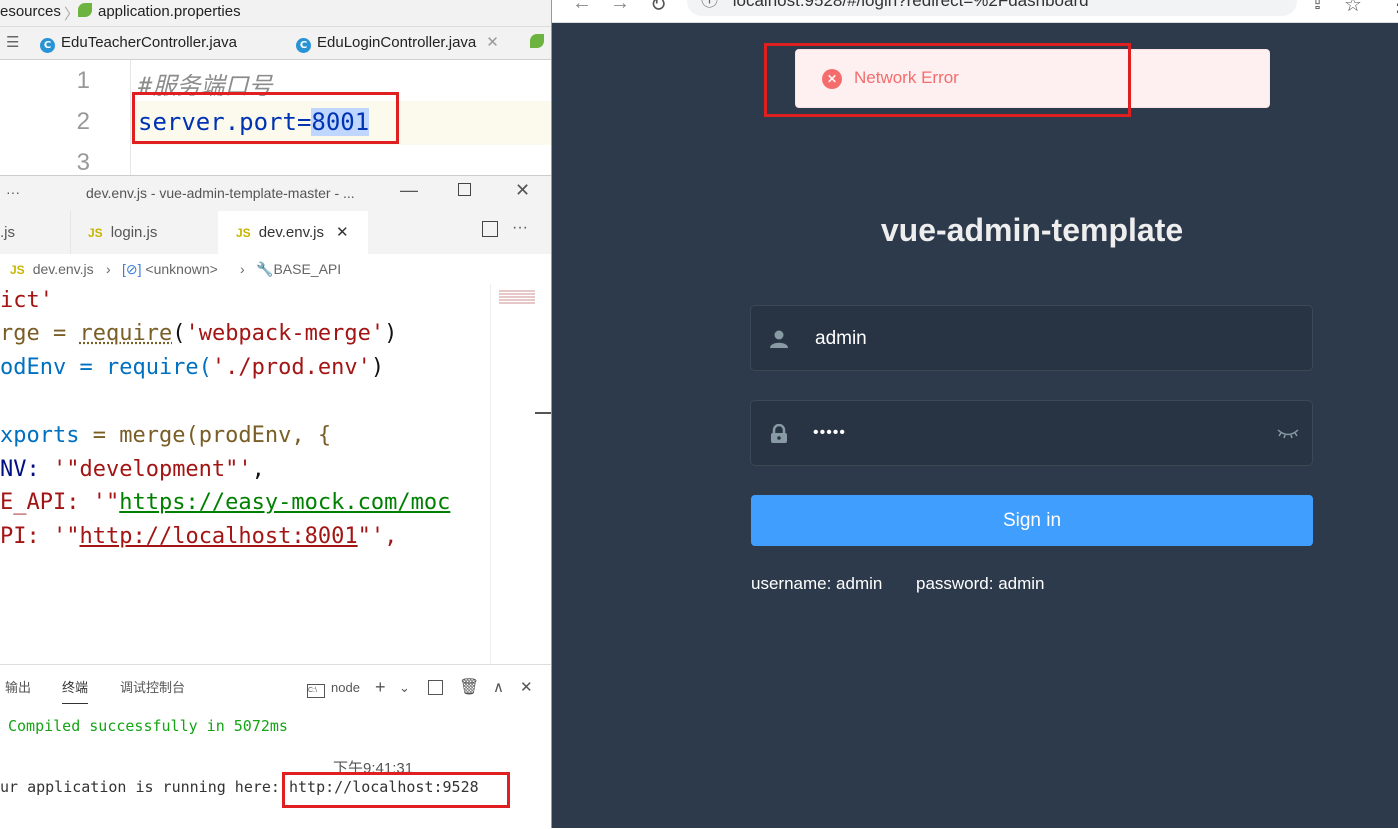 The height and width of the screenshot is (829, 1398). What do you see at coordinates (1317, 7) in the screenshot?
I see `share-icon: ⇪` at bounding box center [1317, 7].